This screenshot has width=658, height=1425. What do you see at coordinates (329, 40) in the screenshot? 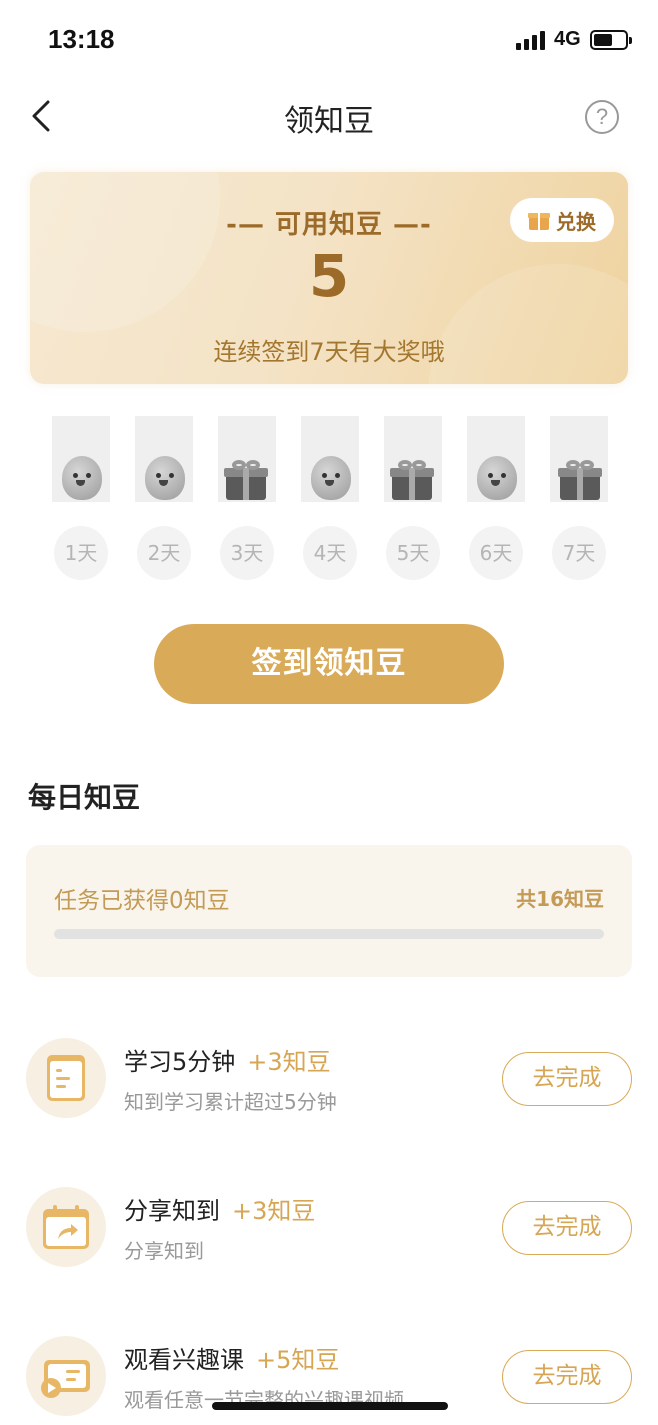
I see `status-bar: 13:18 4G` at bounding box center [329, 40].